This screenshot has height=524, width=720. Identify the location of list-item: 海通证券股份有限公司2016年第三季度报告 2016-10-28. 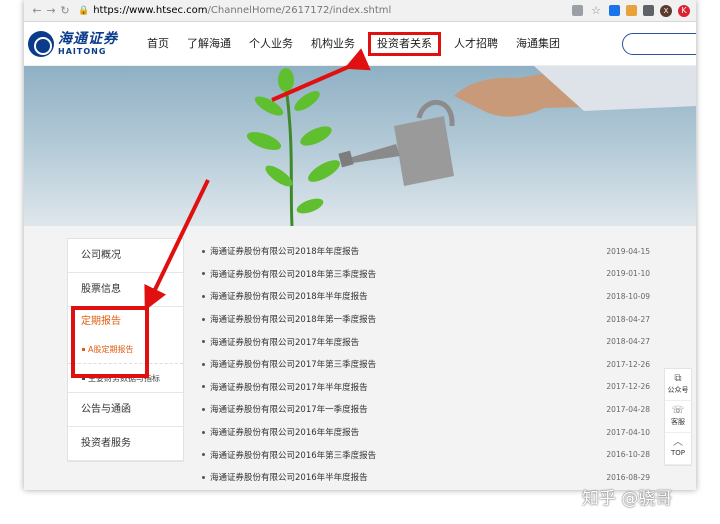
(426, 454).